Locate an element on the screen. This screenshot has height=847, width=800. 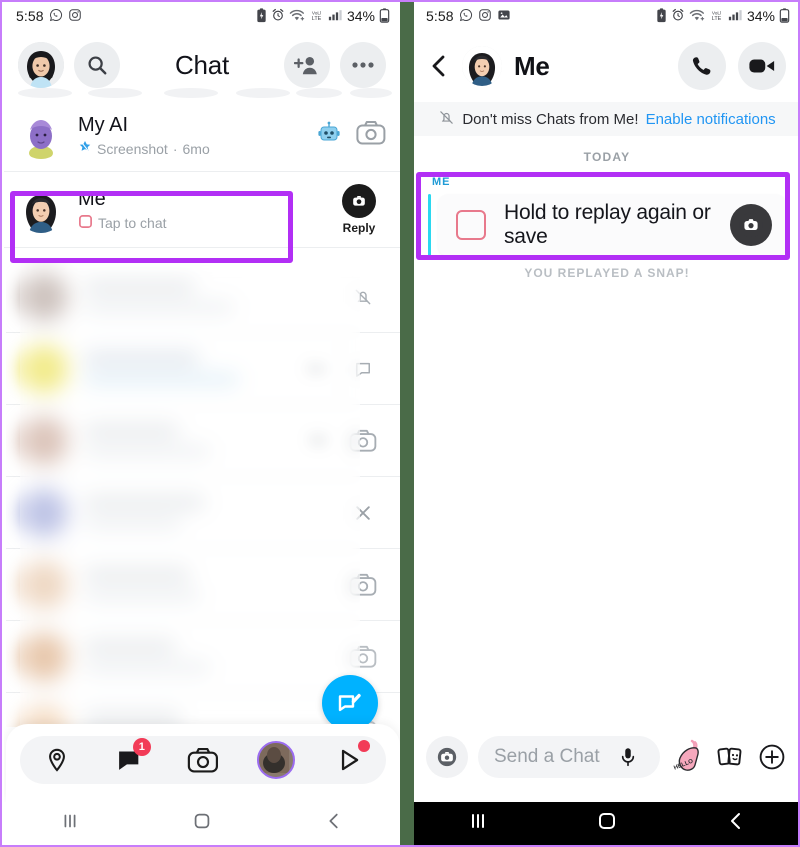
chat-status-line: Tap to chat is located at coordinates (205, 223).